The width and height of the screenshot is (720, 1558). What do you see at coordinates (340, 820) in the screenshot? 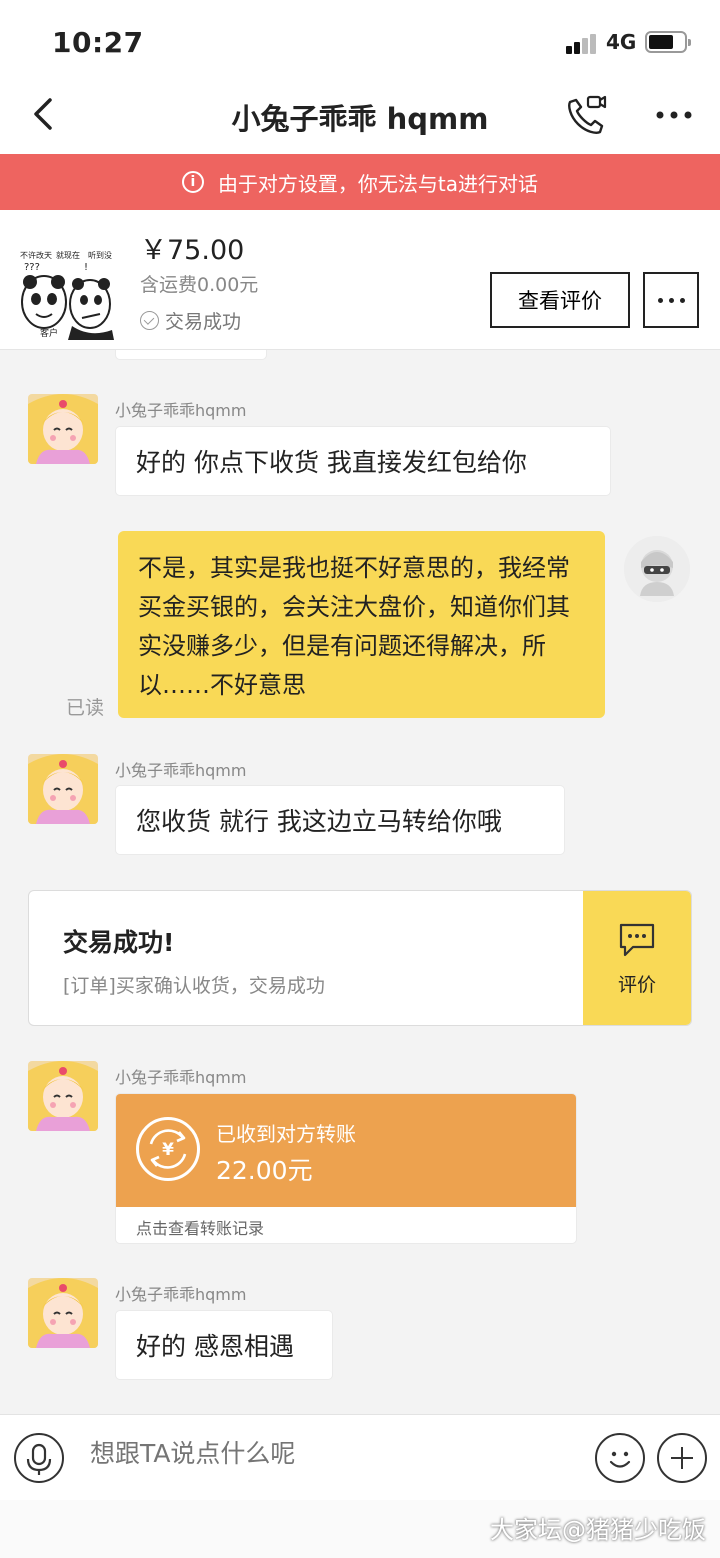
I see `message-bubble: 您收货 就行 我这边立马转给你哦` at bounding box center [340, 820].